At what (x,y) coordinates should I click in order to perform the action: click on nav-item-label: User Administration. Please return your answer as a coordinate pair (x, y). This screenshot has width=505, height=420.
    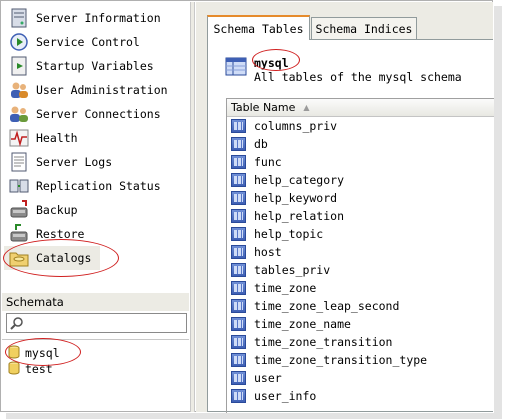
    Looking at the image, I should click on (102, 90).